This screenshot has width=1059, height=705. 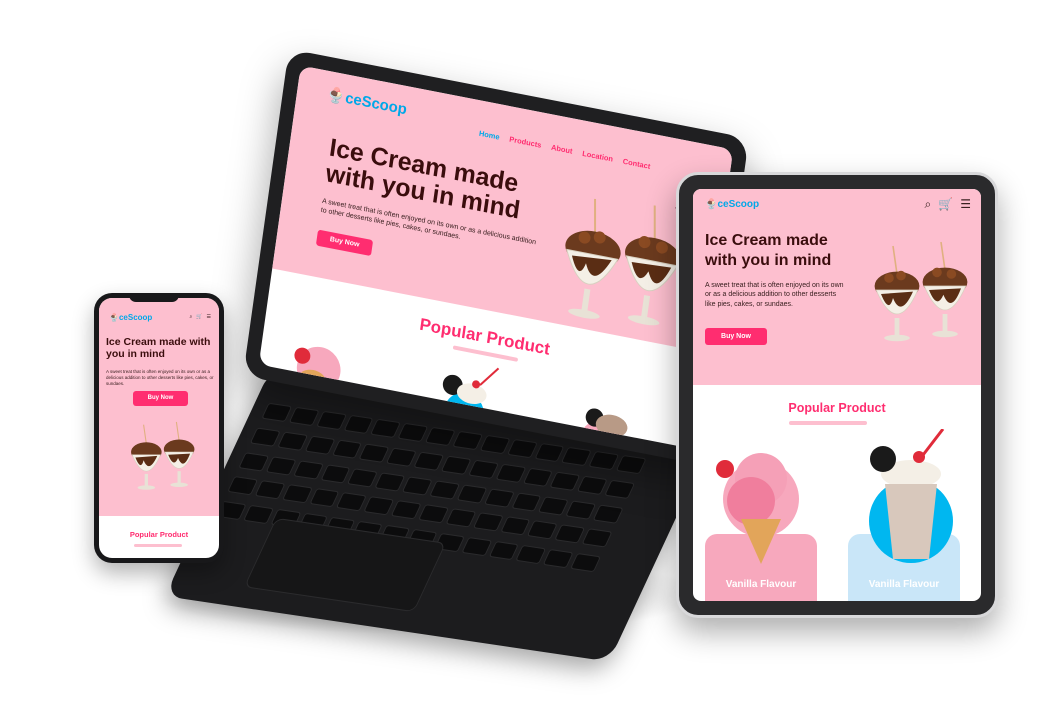 What do you see at coordinates (603, 428) in the screenshot?
I see `product-chocolate-shake` at bounding box center [603, 428].